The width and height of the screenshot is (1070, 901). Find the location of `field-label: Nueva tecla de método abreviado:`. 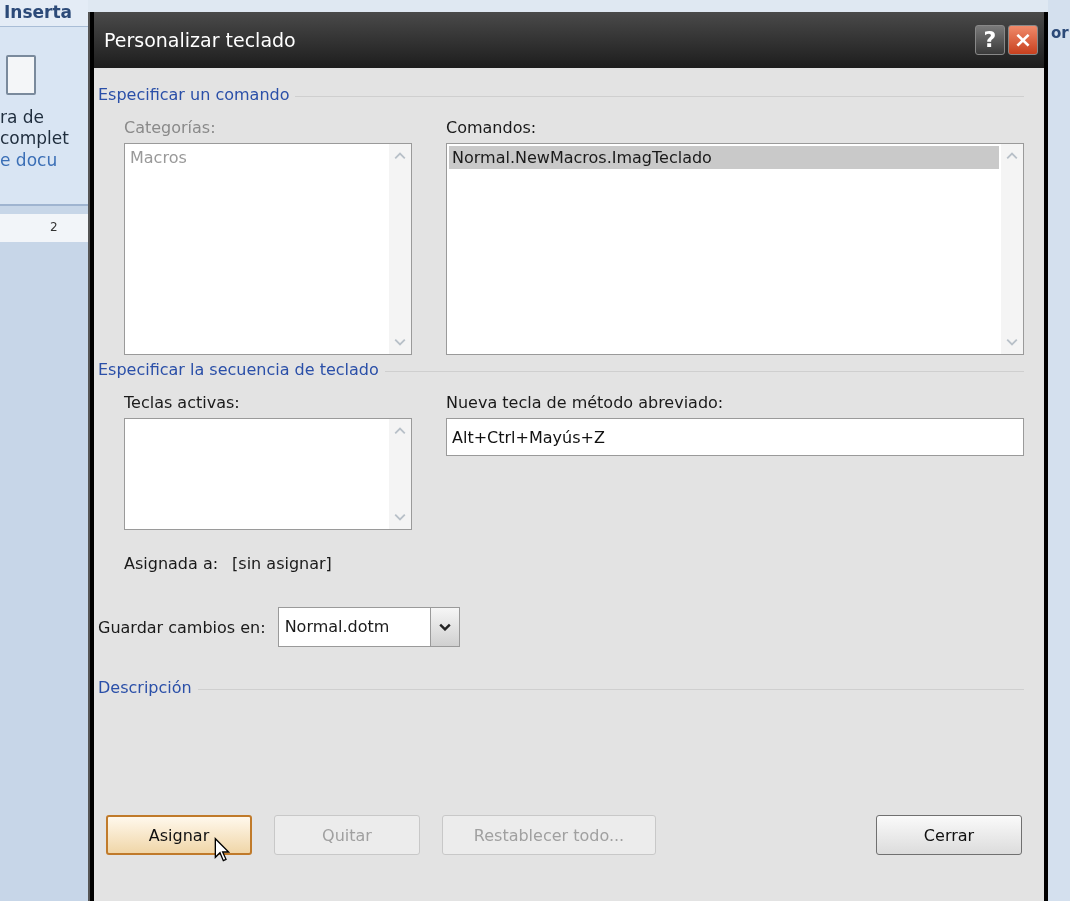

field-label: Nueva tecla de método abreviado: is located at coordinates (585, 402).